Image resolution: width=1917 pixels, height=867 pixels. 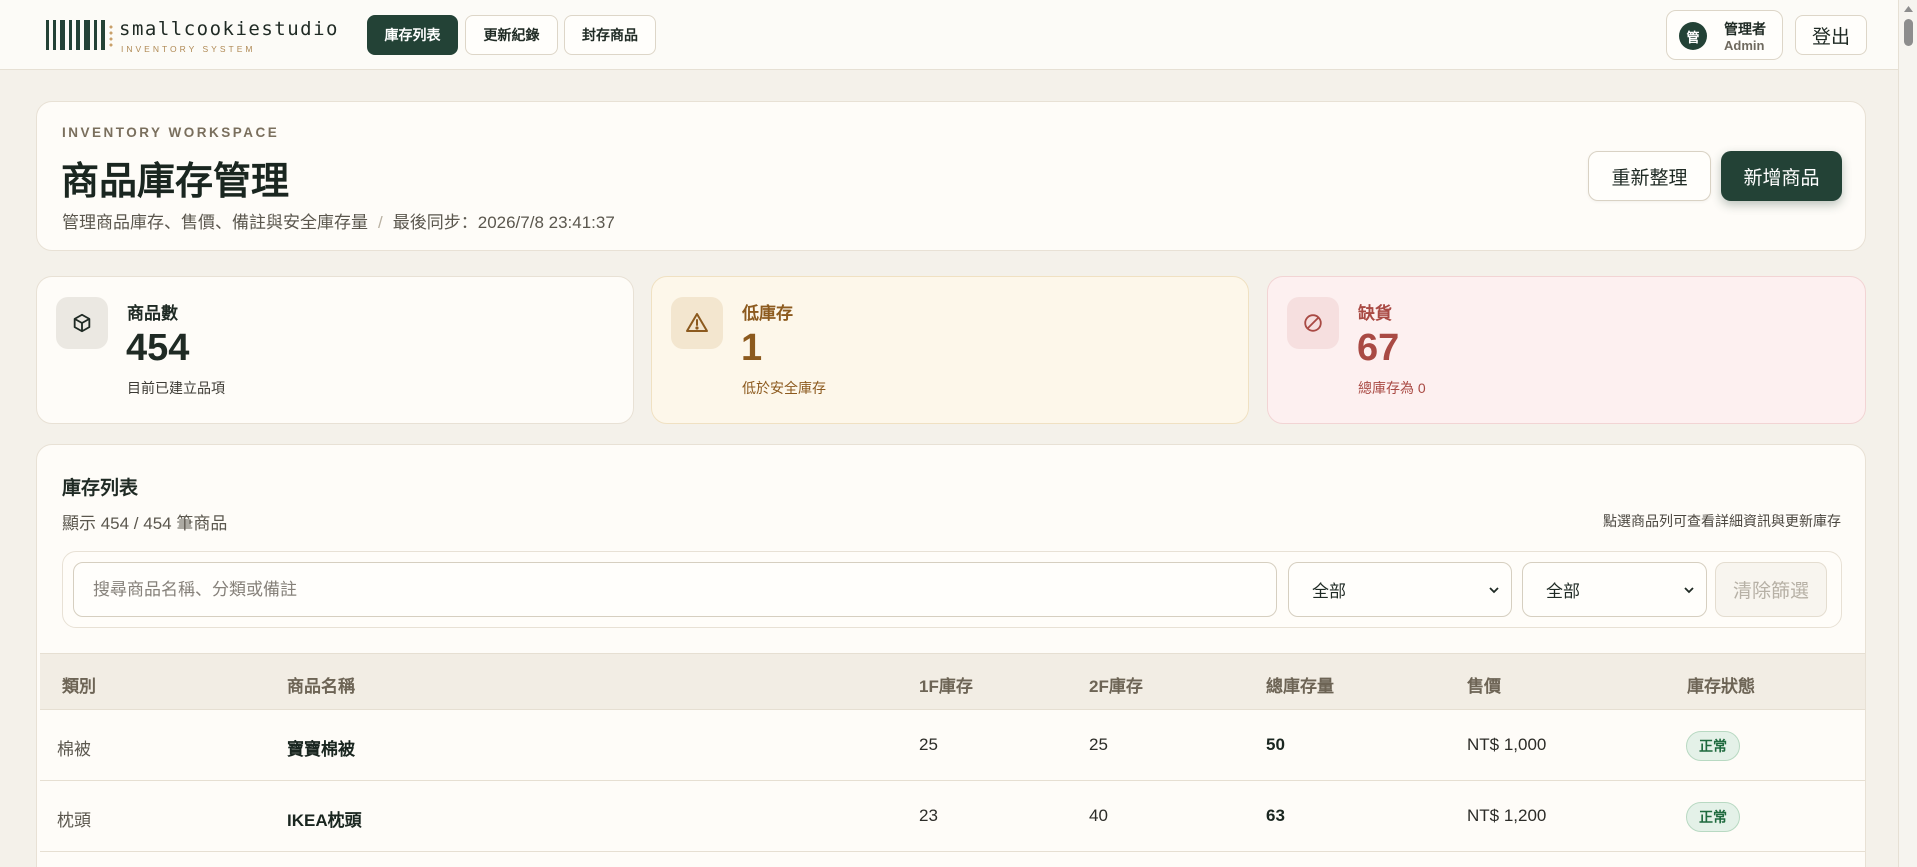 I want to click on category-filter-select: 全部, so click(x=1400, y=589).